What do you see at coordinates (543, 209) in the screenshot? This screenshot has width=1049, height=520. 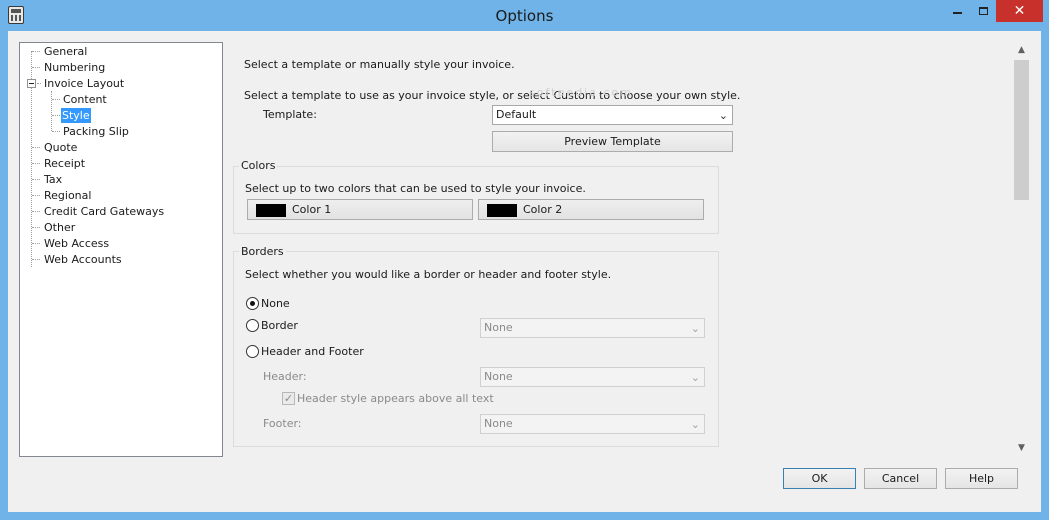 I see `color2-label: Color 2` at bounding box center [543, 209].